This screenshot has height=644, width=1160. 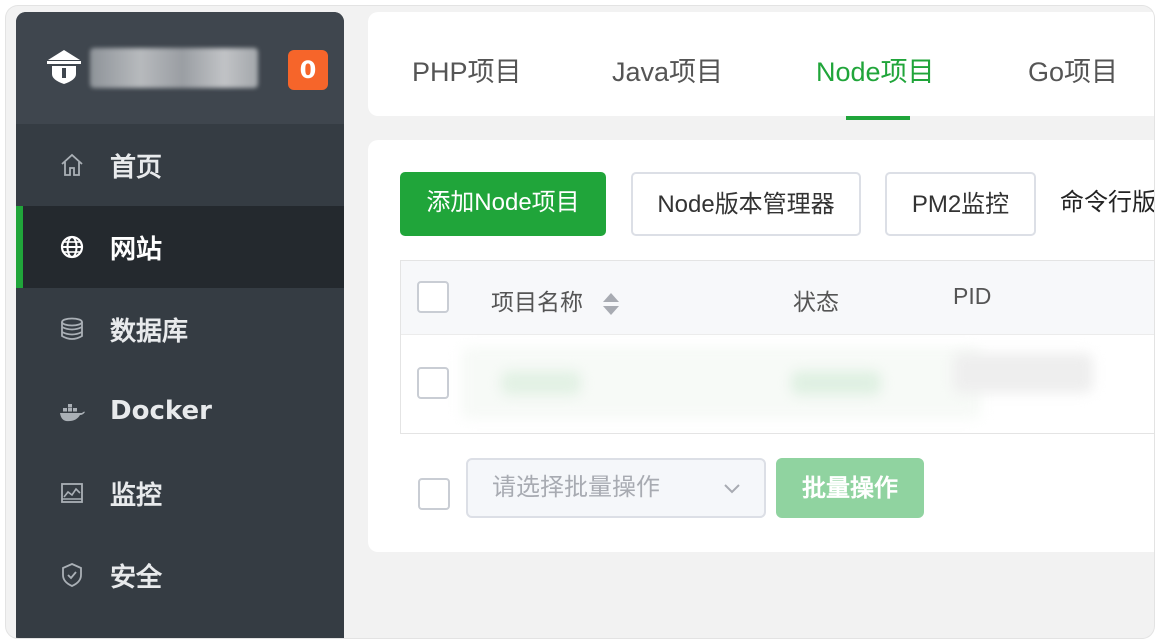 I want to click on monitor-icon, so click(x=72, y=493).